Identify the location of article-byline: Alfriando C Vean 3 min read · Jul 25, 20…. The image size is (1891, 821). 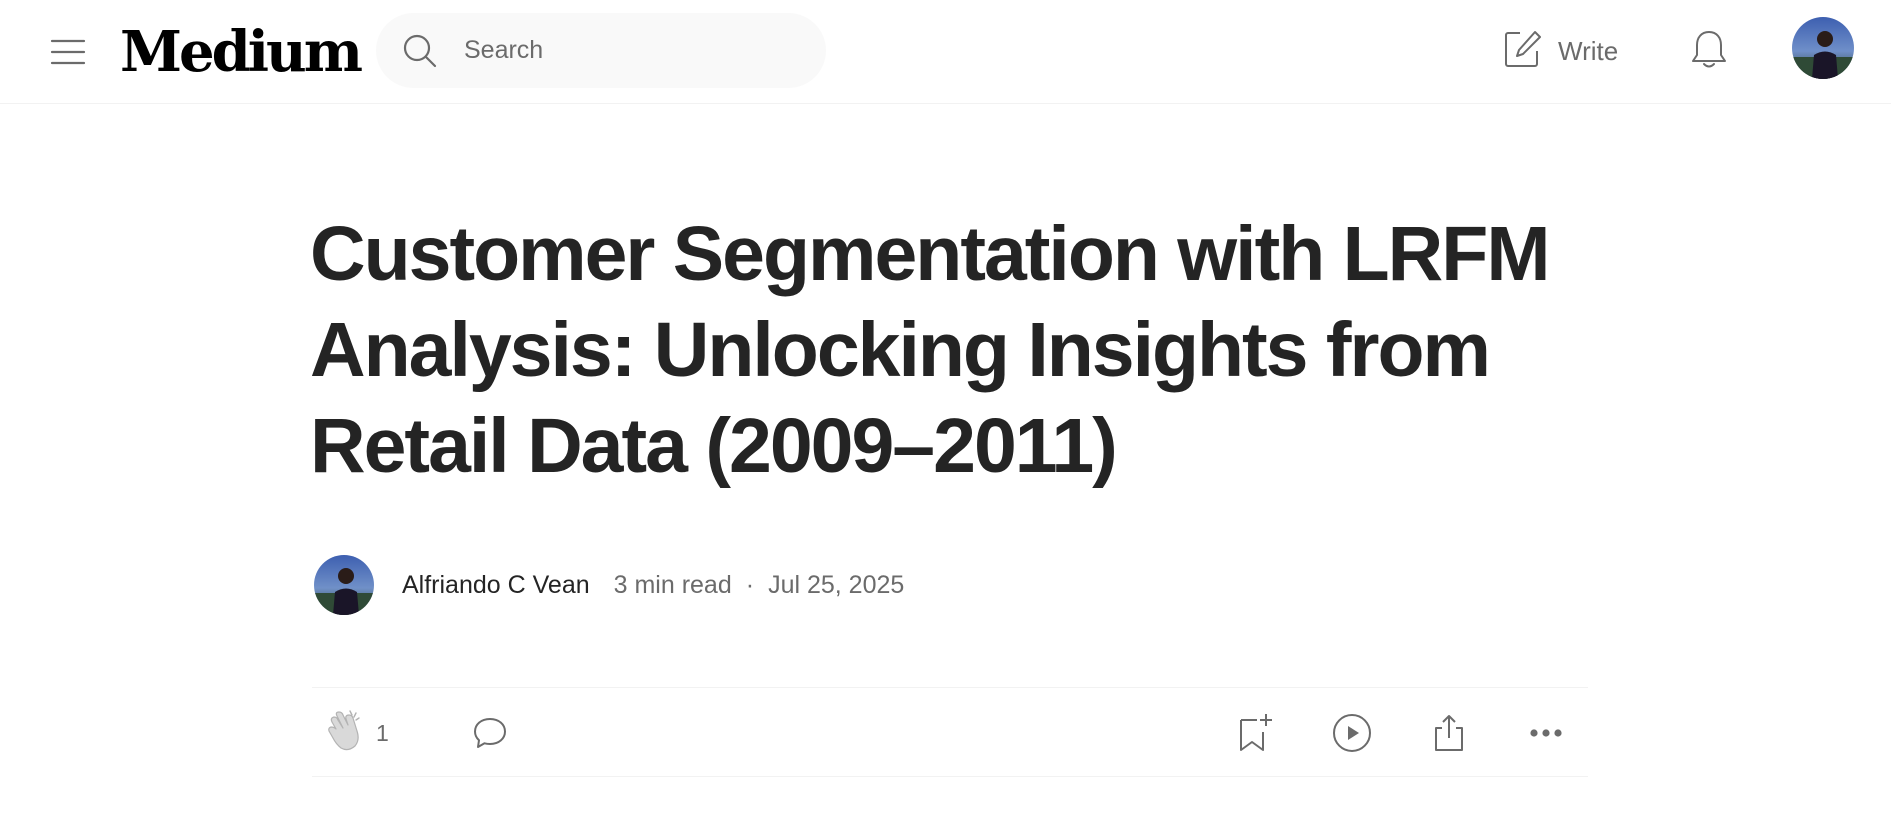
(609, 585).